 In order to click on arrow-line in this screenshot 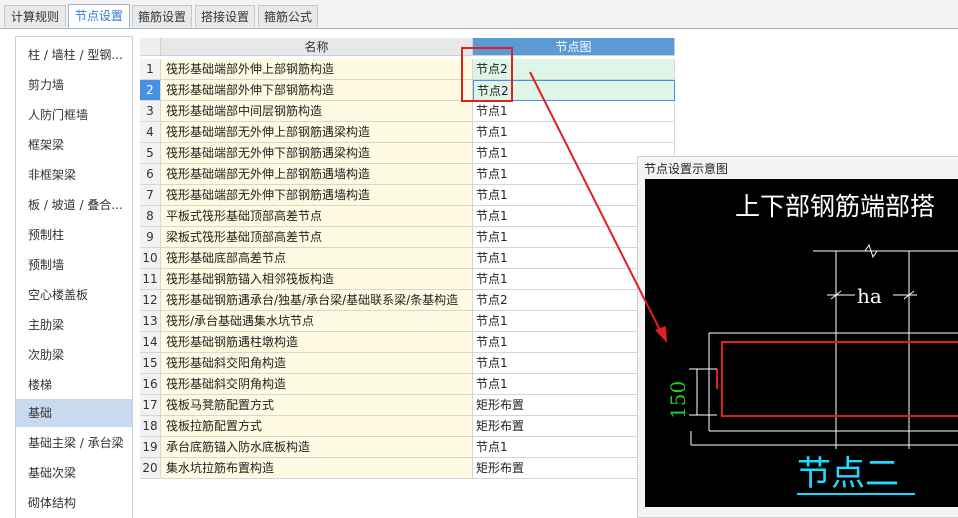, I will do `click(596, 203)`.